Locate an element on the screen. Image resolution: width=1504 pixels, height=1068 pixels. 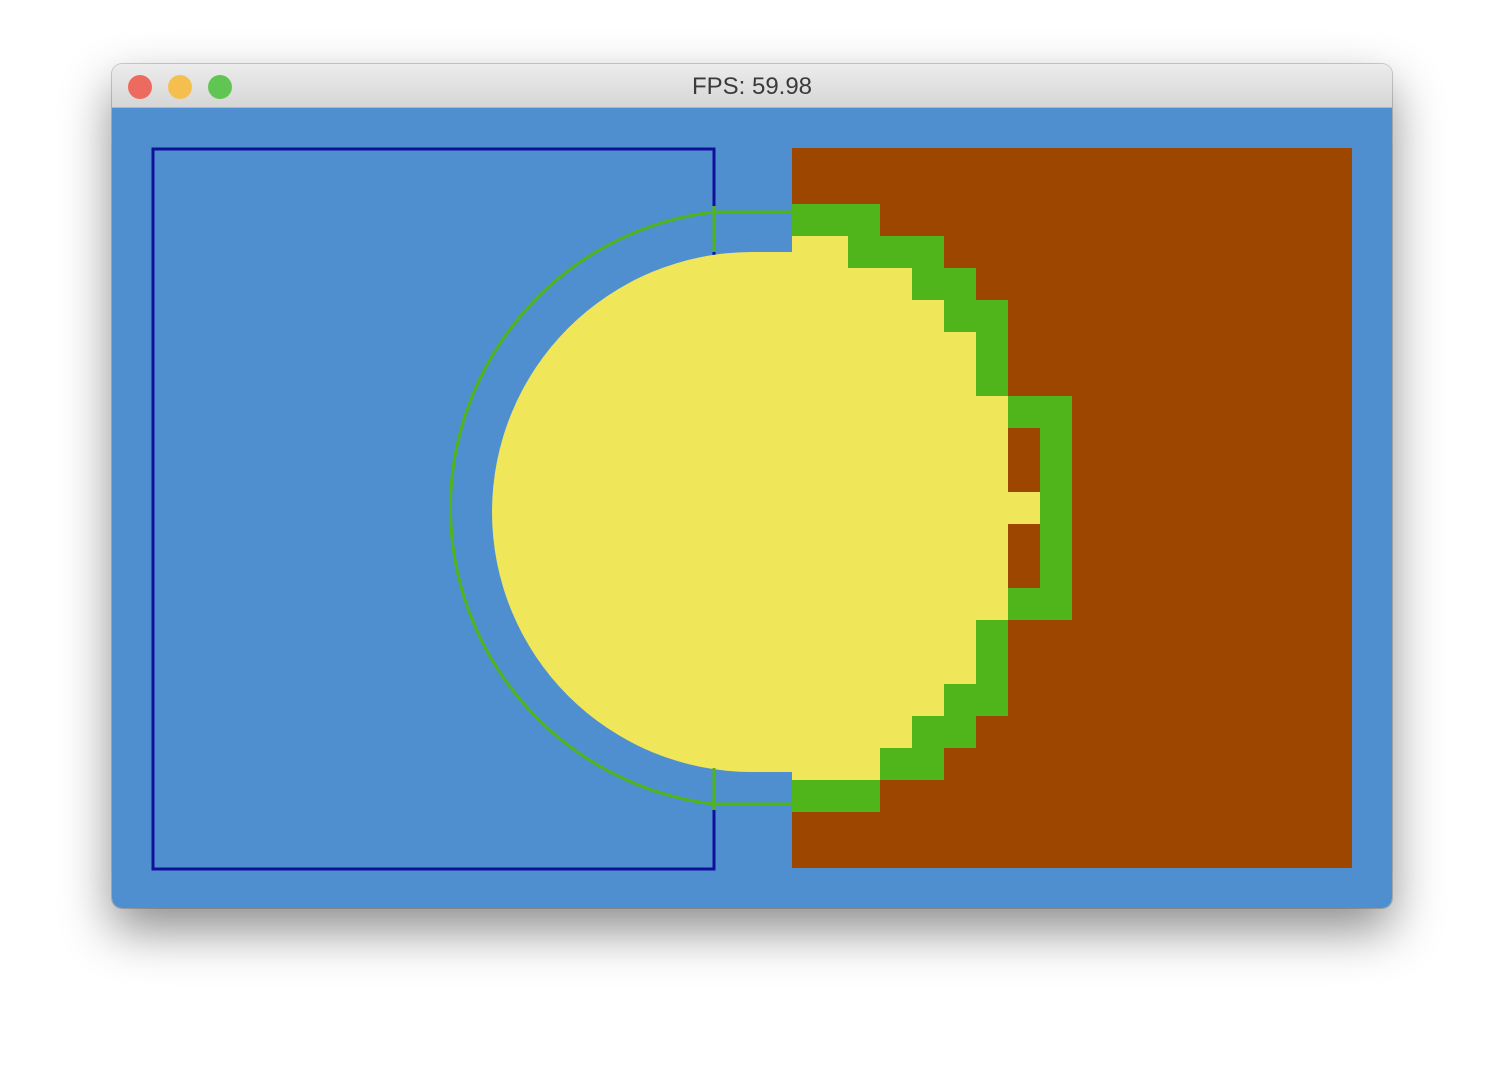
window-title: FPS: 59.98 is located at coordinates (752, 86).